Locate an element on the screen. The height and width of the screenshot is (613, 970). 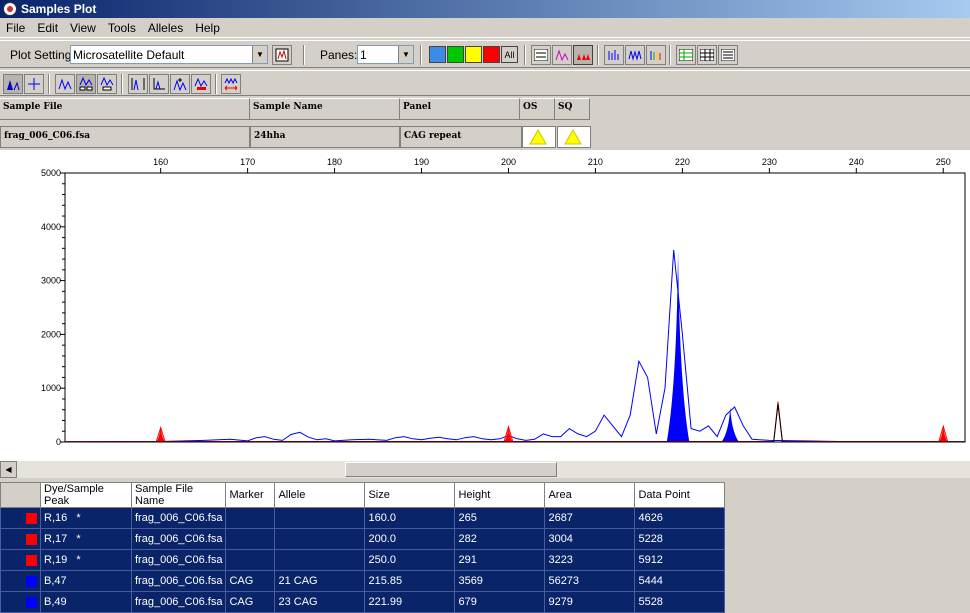
dye-color-cell is located at coordinates (20, 560).